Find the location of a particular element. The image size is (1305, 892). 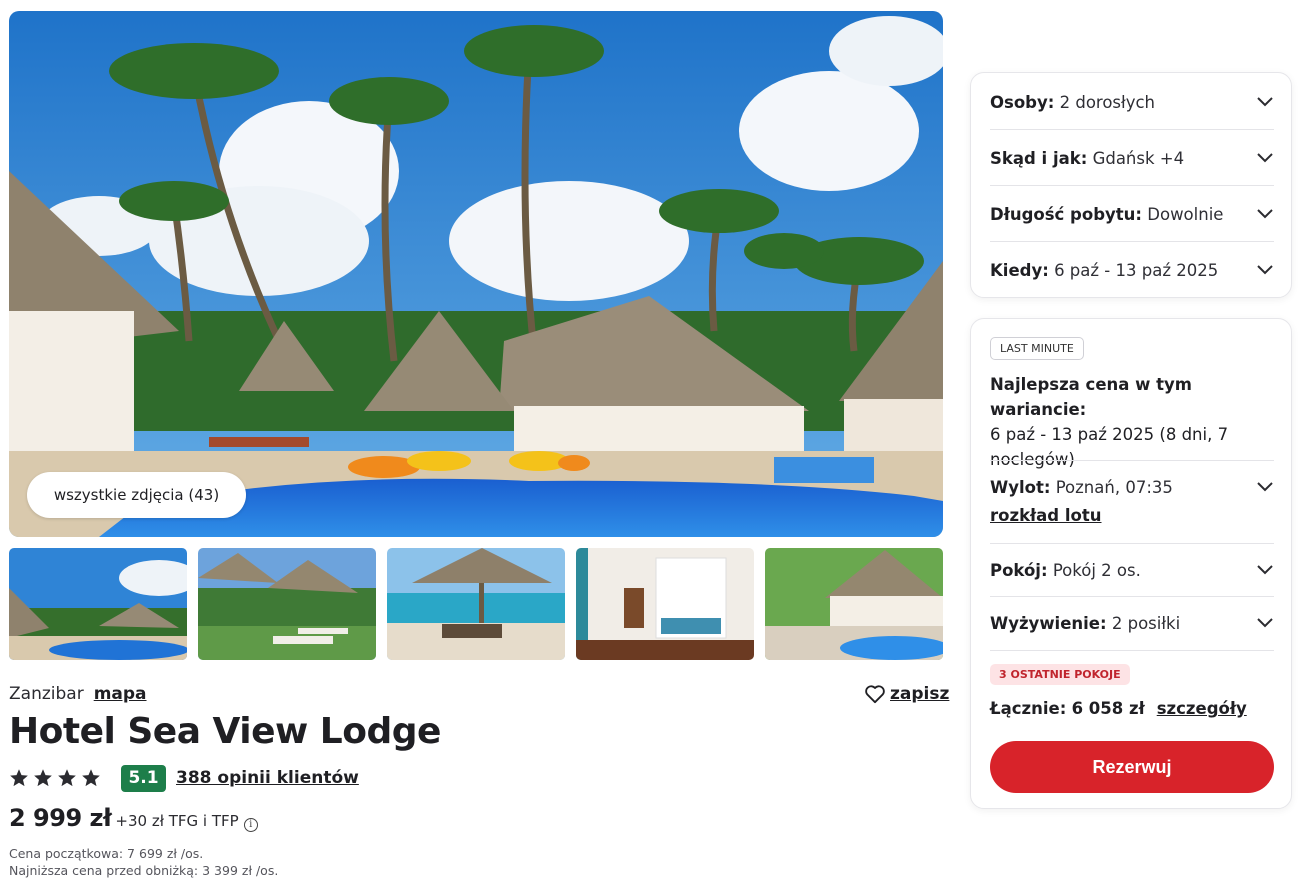

location-name: Zanzibar is located at coordinates (46, 694).